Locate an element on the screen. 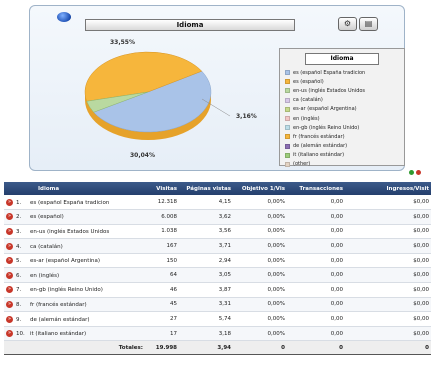 Image resolution: width=434 pixels, height=372 pixels. legend-item: en-gb (inglés Reino Unido) is located at coordinates (342, 127).